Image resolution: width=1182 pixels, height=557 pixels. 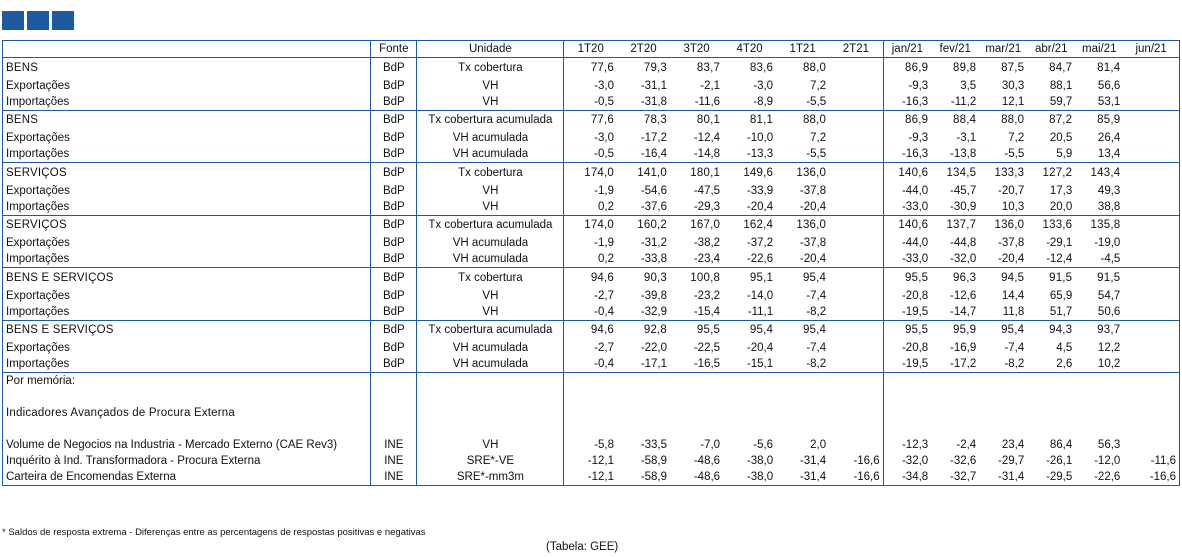 I want to click on quarter-value: 162,4, so click(x=750, y=224).